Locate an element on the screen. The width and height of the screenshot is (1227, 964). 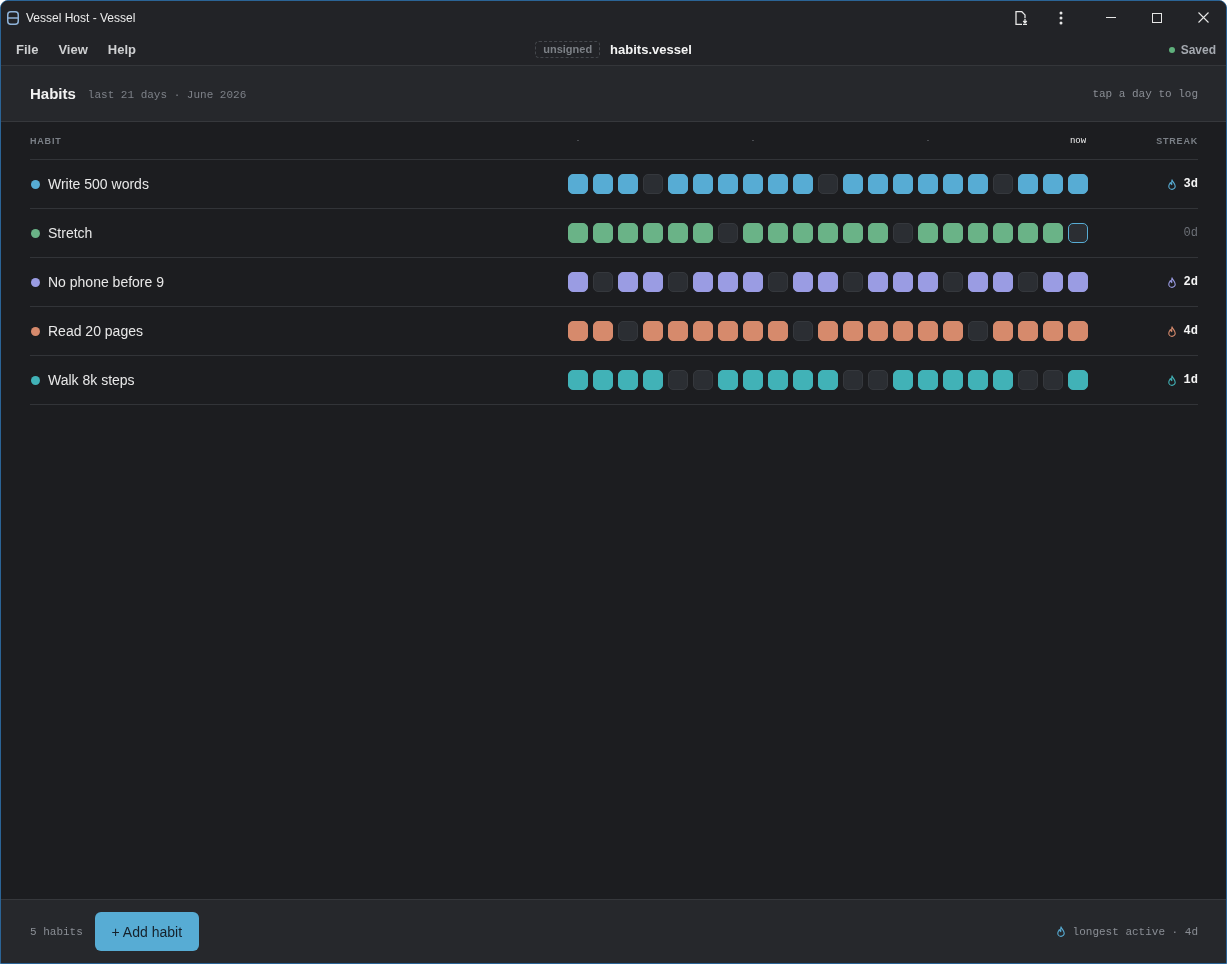
menu-item: File is located at coordinates (27, 49).